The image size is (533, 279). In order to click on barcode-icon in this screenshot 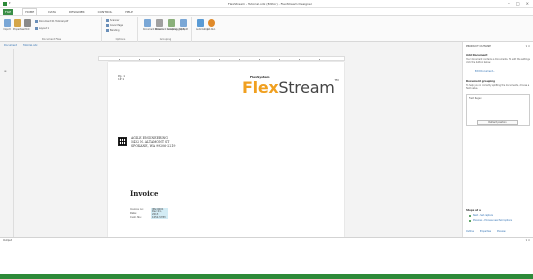, I will do `click(122, 141)`.